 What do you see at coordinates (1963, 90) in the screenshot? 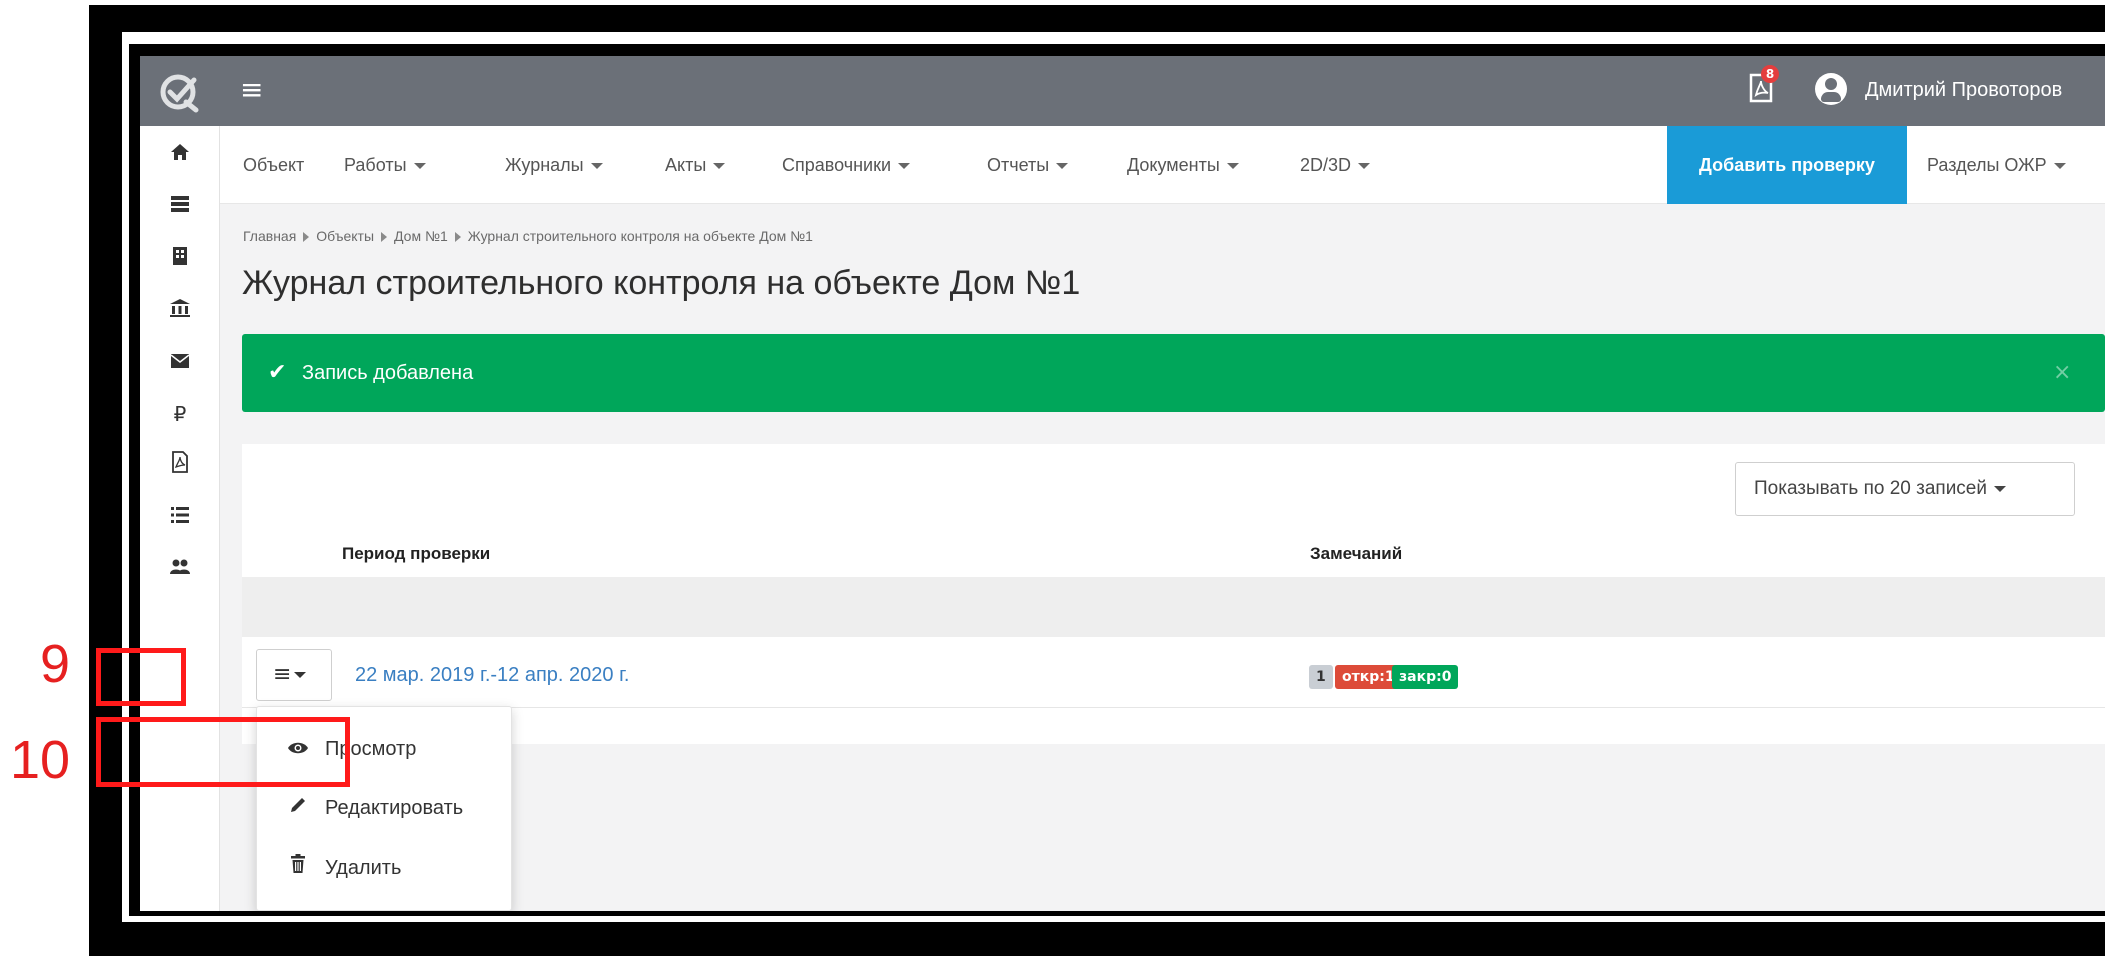
I see `user-name: Дмитрий Провоторов` at bounding box center [1963, 90].